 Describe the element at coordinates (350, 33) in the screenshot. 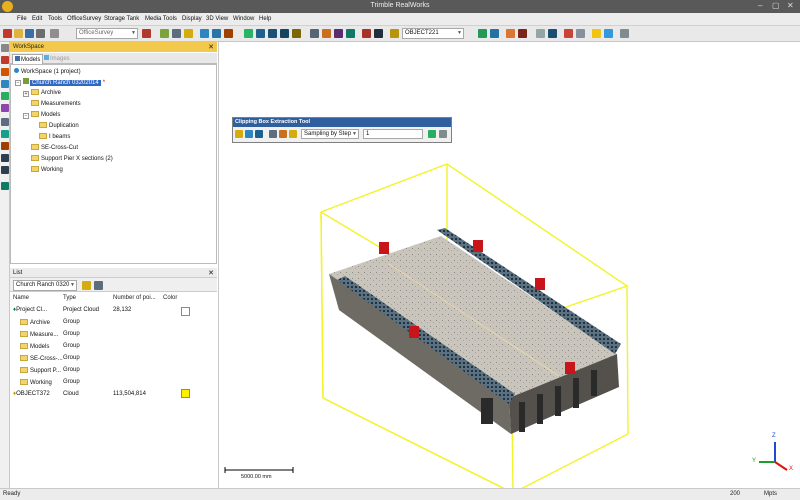

I see `point-size-icon` at that location.